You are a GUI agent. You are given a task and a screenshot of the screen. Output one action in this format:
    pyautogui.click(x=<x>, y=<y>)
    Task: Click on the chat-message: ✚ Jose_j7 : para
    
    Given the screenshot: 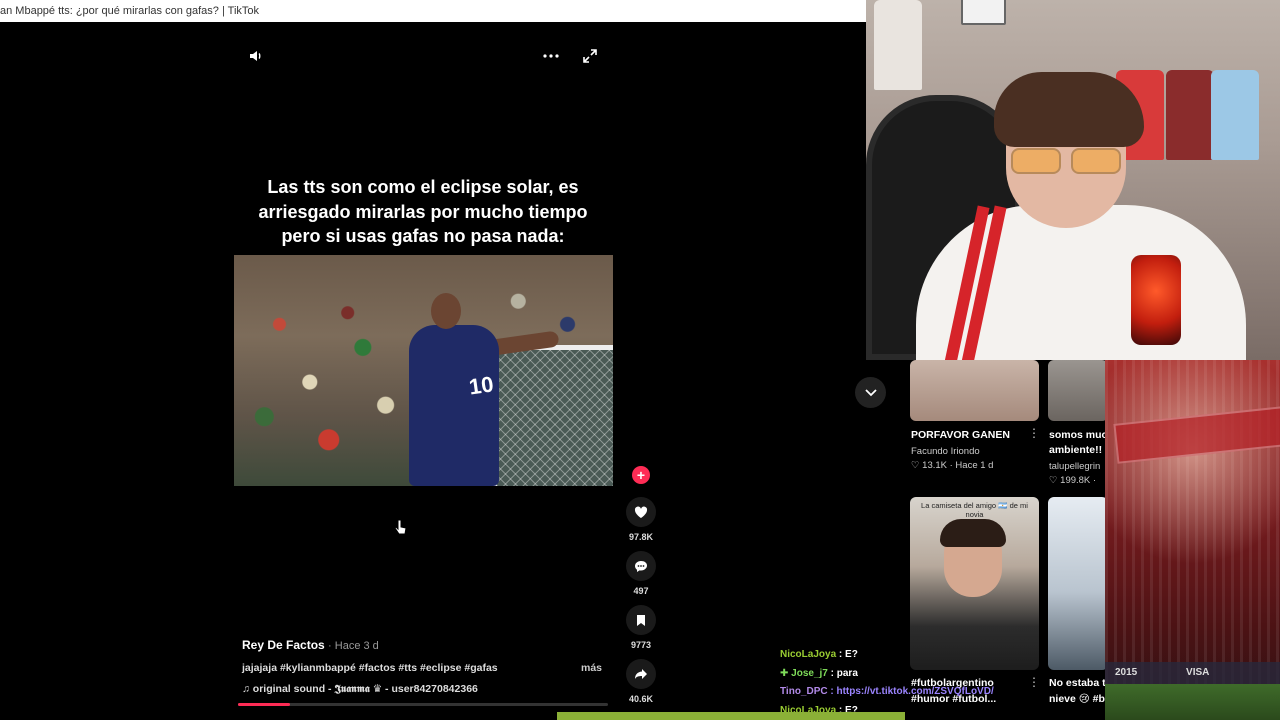 What is the action you would take?
    pyautogui.click(x=930, y=674)
    